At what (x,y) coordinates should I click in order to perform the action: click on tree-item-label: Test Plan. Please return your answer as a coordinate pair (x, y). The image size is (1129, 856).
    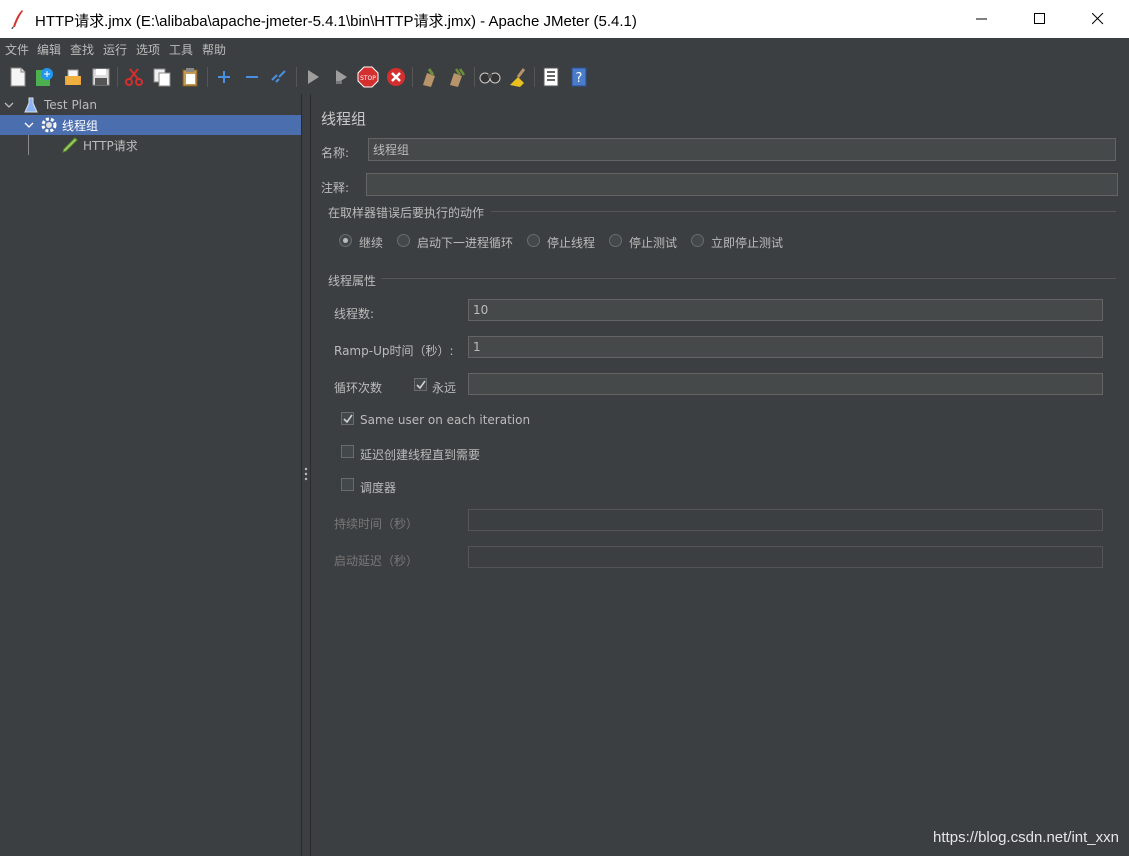
    Looking at the image, I should click on (70, 105).